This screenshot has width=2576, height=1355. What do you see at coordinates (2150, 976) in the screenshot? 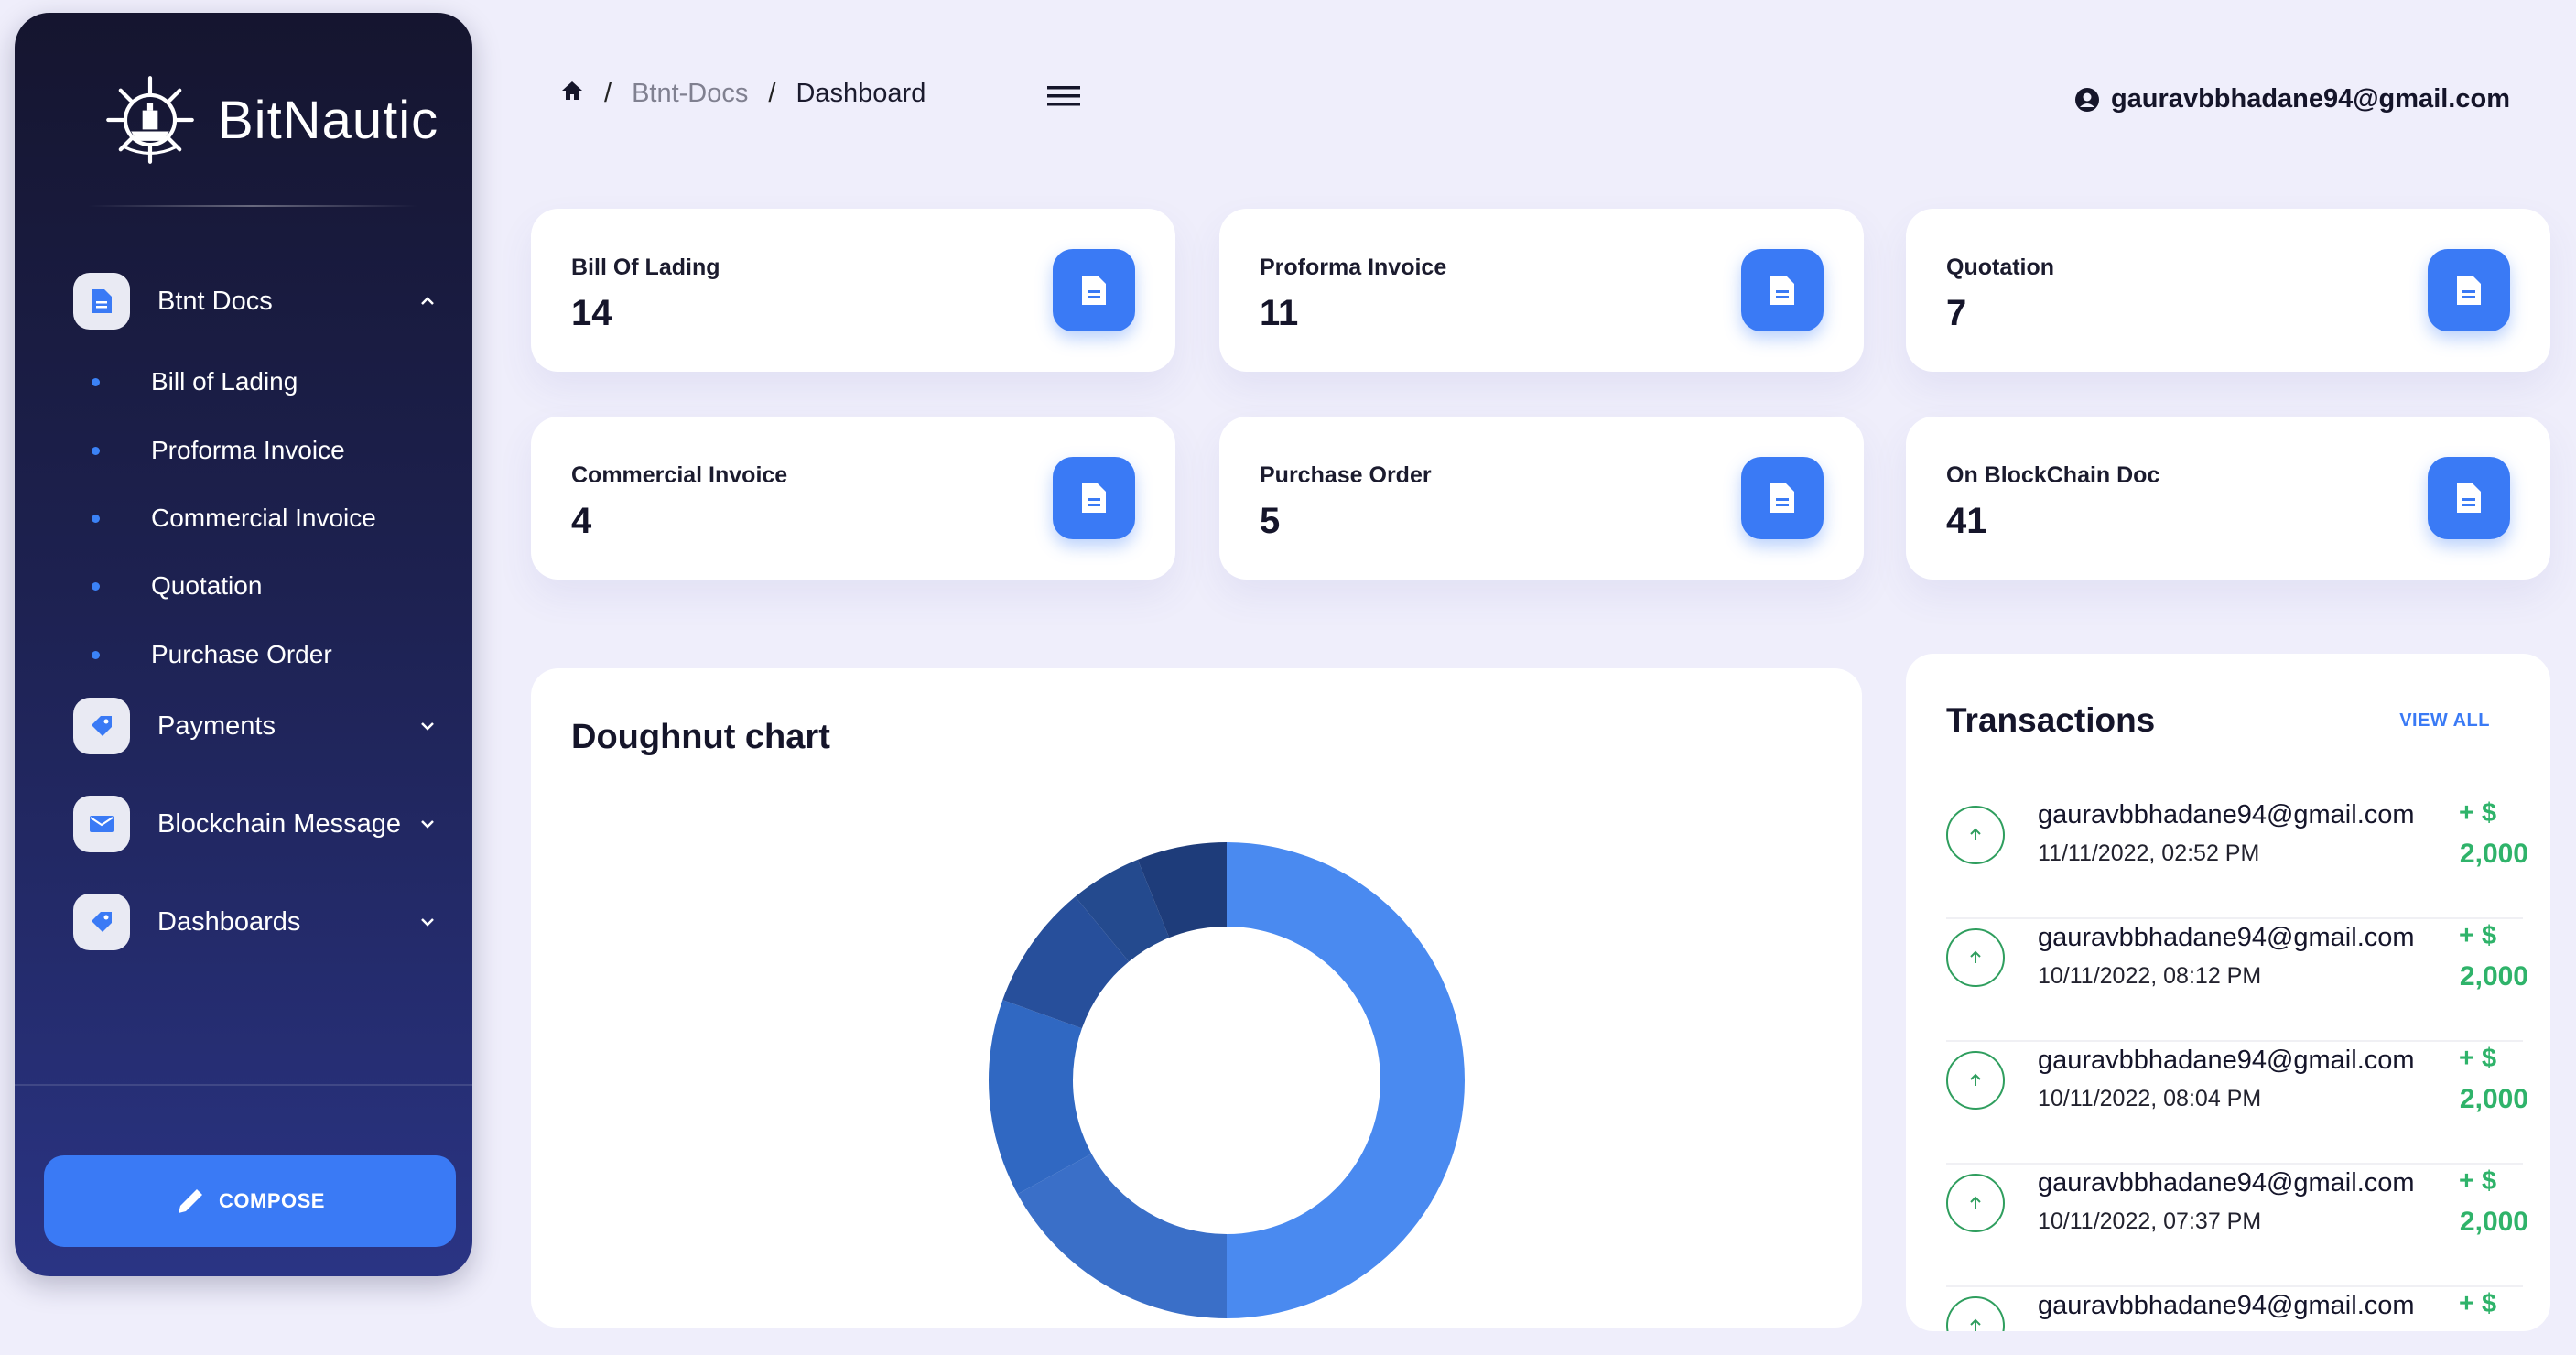
I see `transaction-date: 10/11/2022, 08:12 PM` at bounding box center [2150, 976].